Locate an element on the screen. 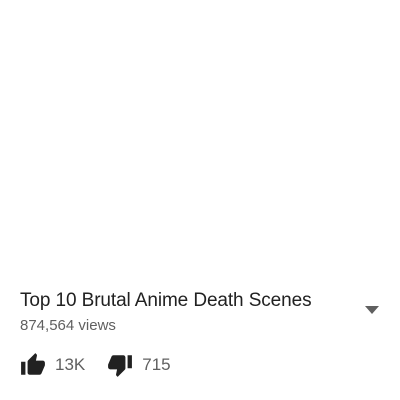  chevron-down-icon is located at coordinates (372, 310).